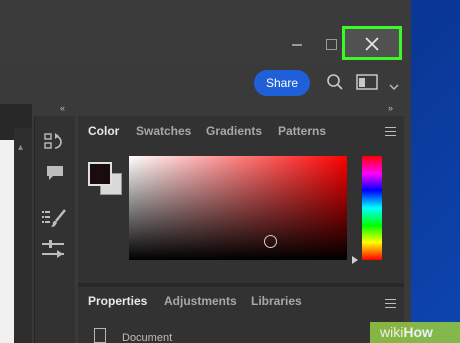 This screenshot has height=343, width=460. What do you see at coordinates (335, 84) in the screenshot?
I see `search-icon` at bounding box center [335, 84].